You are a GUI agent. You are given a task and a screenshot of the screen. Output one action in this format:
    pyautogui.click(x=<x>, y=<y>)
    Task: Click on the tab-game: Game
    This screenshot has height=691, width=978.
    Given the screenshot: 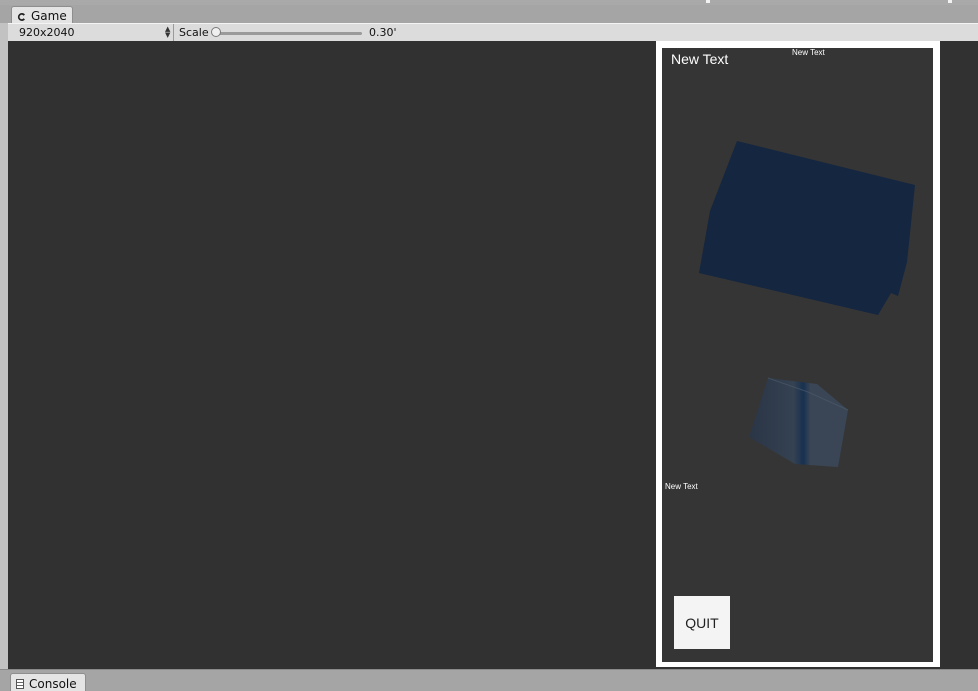 What is the action you would take?
    pyautogui.click(x=42, y=15)
    